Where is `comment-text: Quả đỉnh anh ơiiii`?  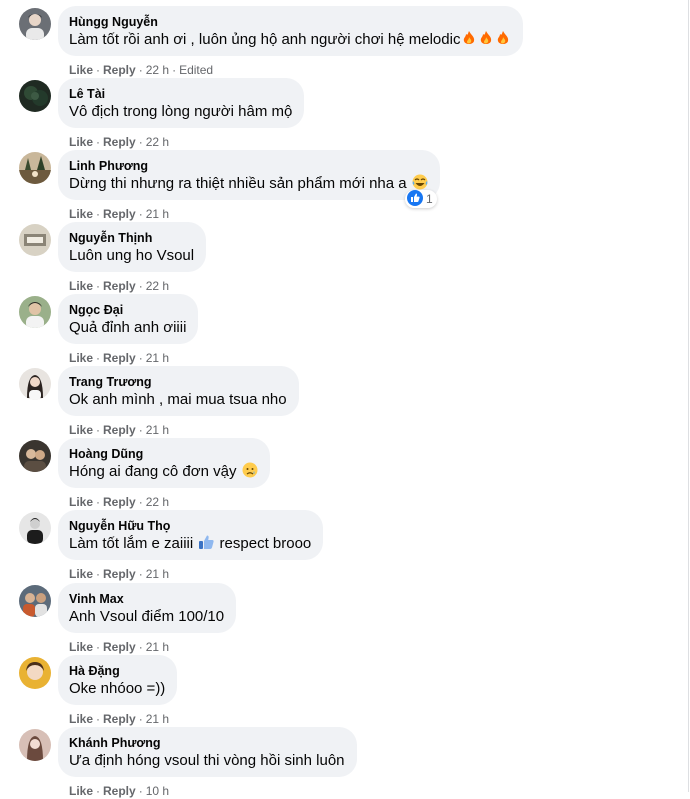
comment-text: Quả đỉnh anh ơiiii is located at coordinates (128, 327).